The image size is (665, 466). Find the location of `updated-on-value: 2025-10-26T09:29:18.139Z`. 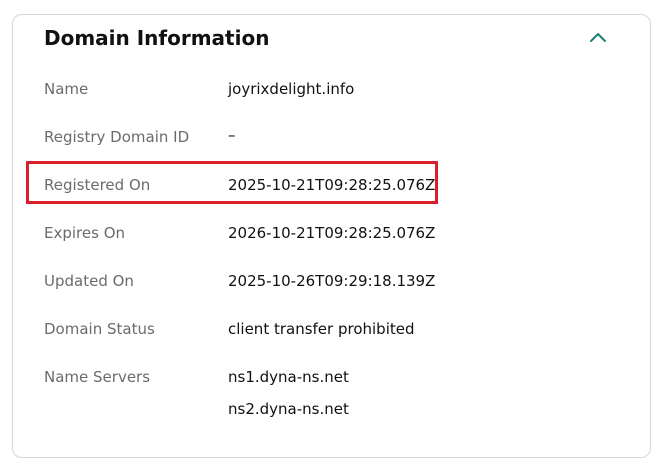

updated-on-value: 2025-10-26T09:29:18.139Z is located at coordinates (332, 281).